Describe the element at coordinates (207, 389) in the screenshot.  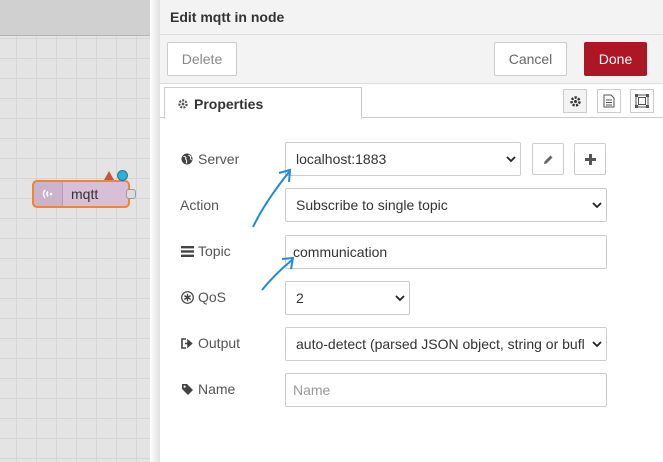
I see `name-label: Name` at that location.